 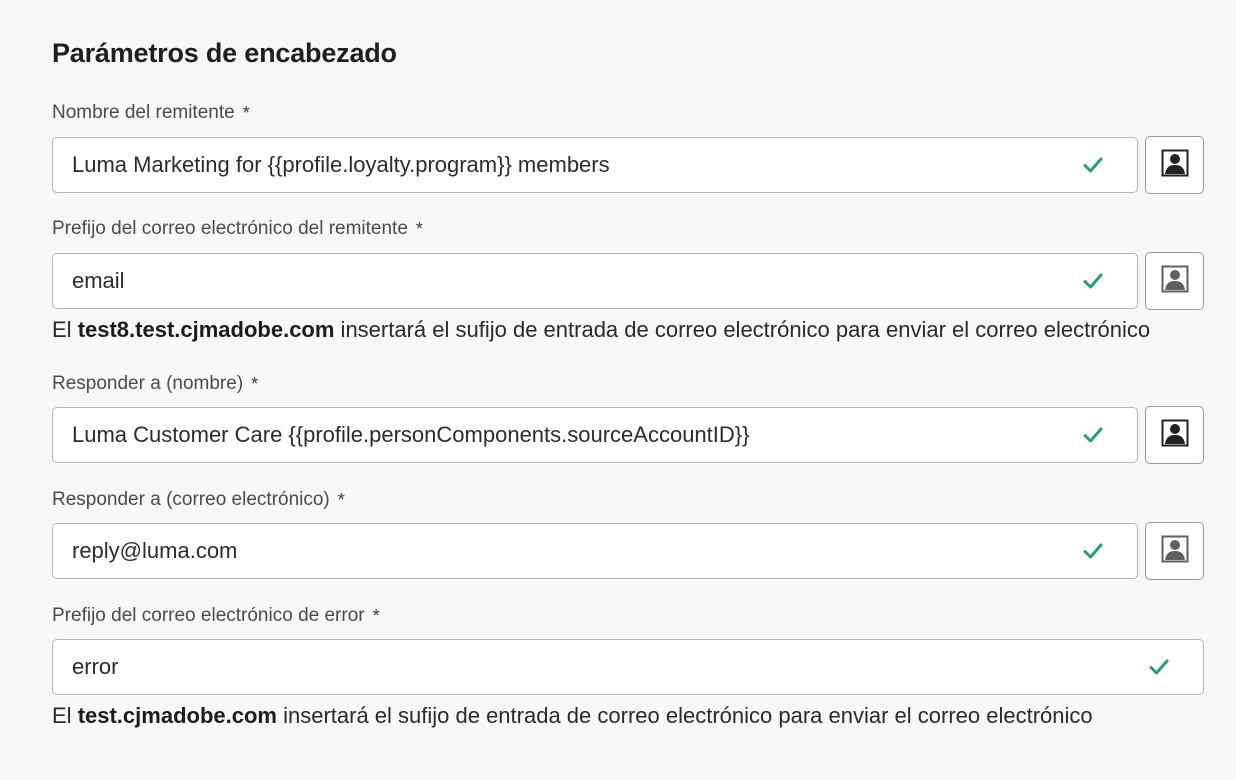 I want to click on error-email-prefix-label-text: Prefijo del correo electrónico de error, so click(x=208, y=615).